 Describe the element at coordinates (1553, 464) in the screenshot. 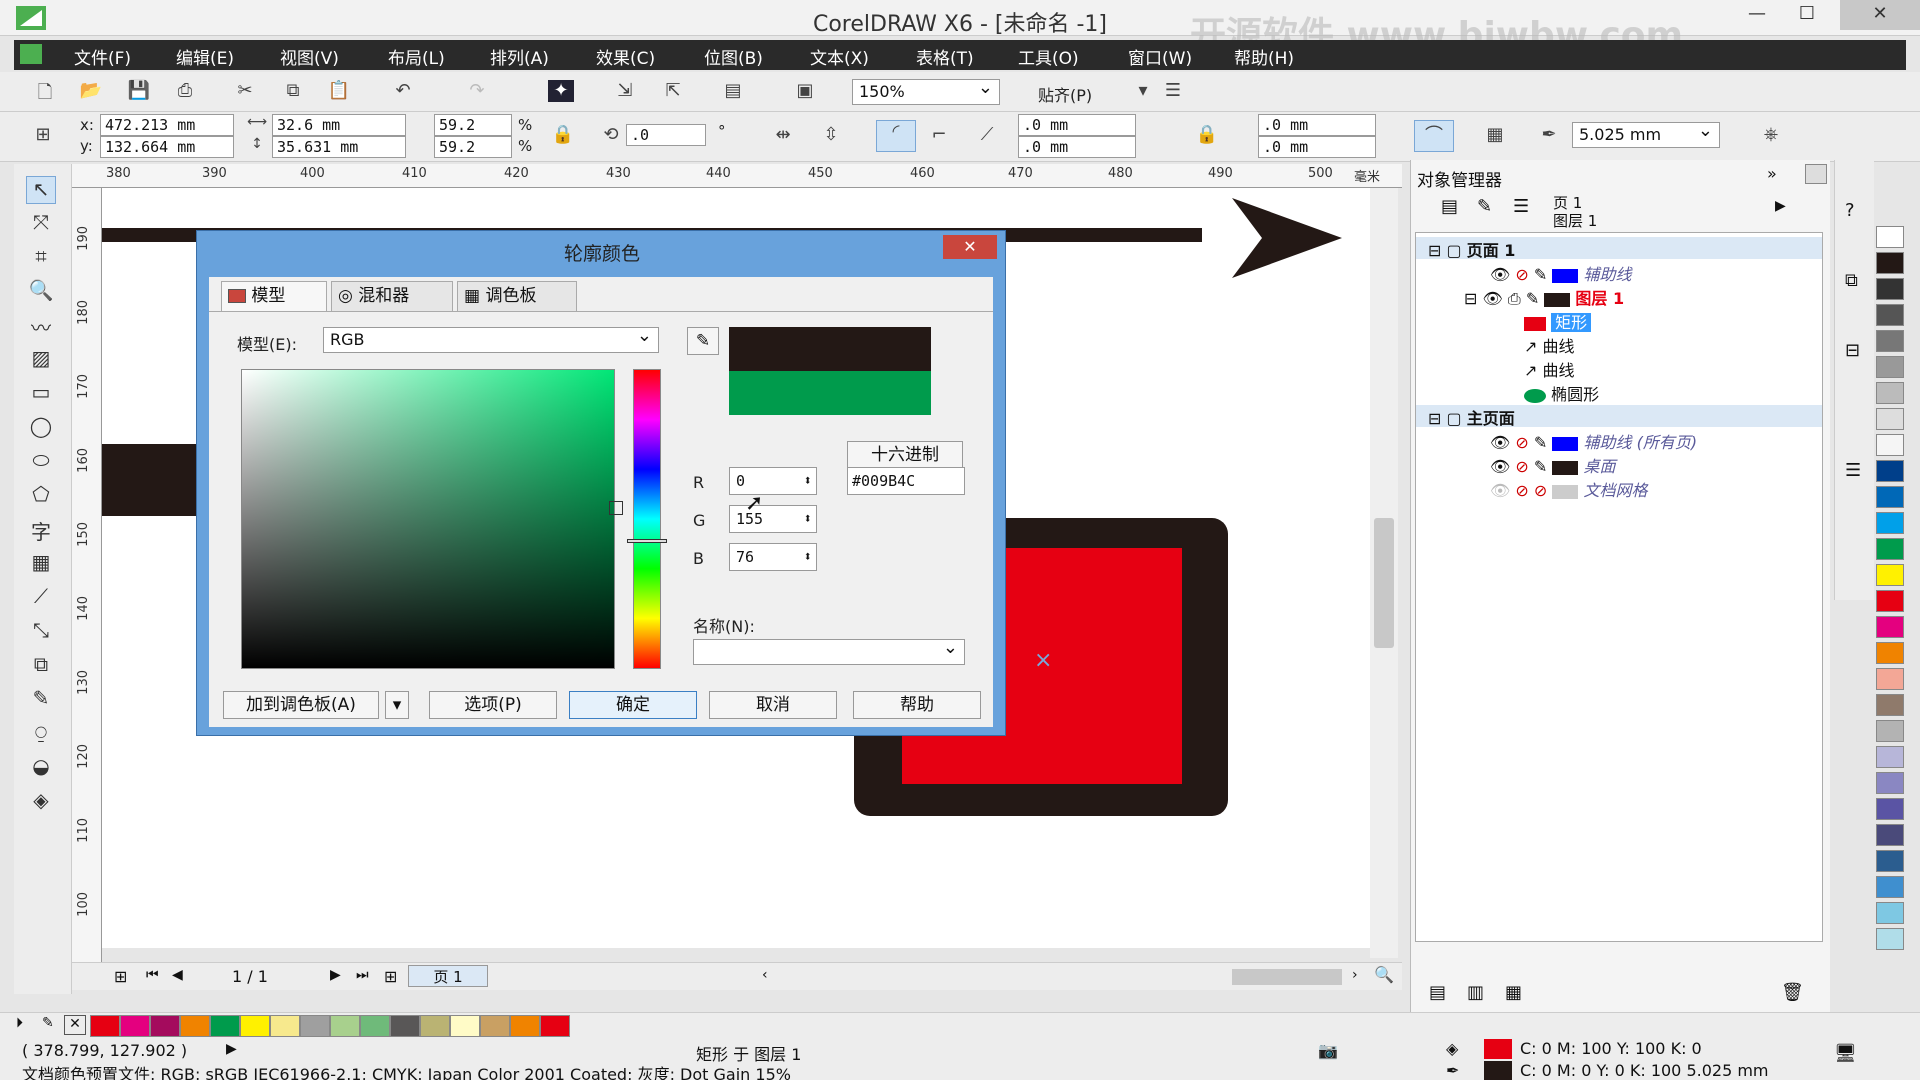

I see `tree-desktop: 👁 ⊘ ✎ 桌面` at that location.